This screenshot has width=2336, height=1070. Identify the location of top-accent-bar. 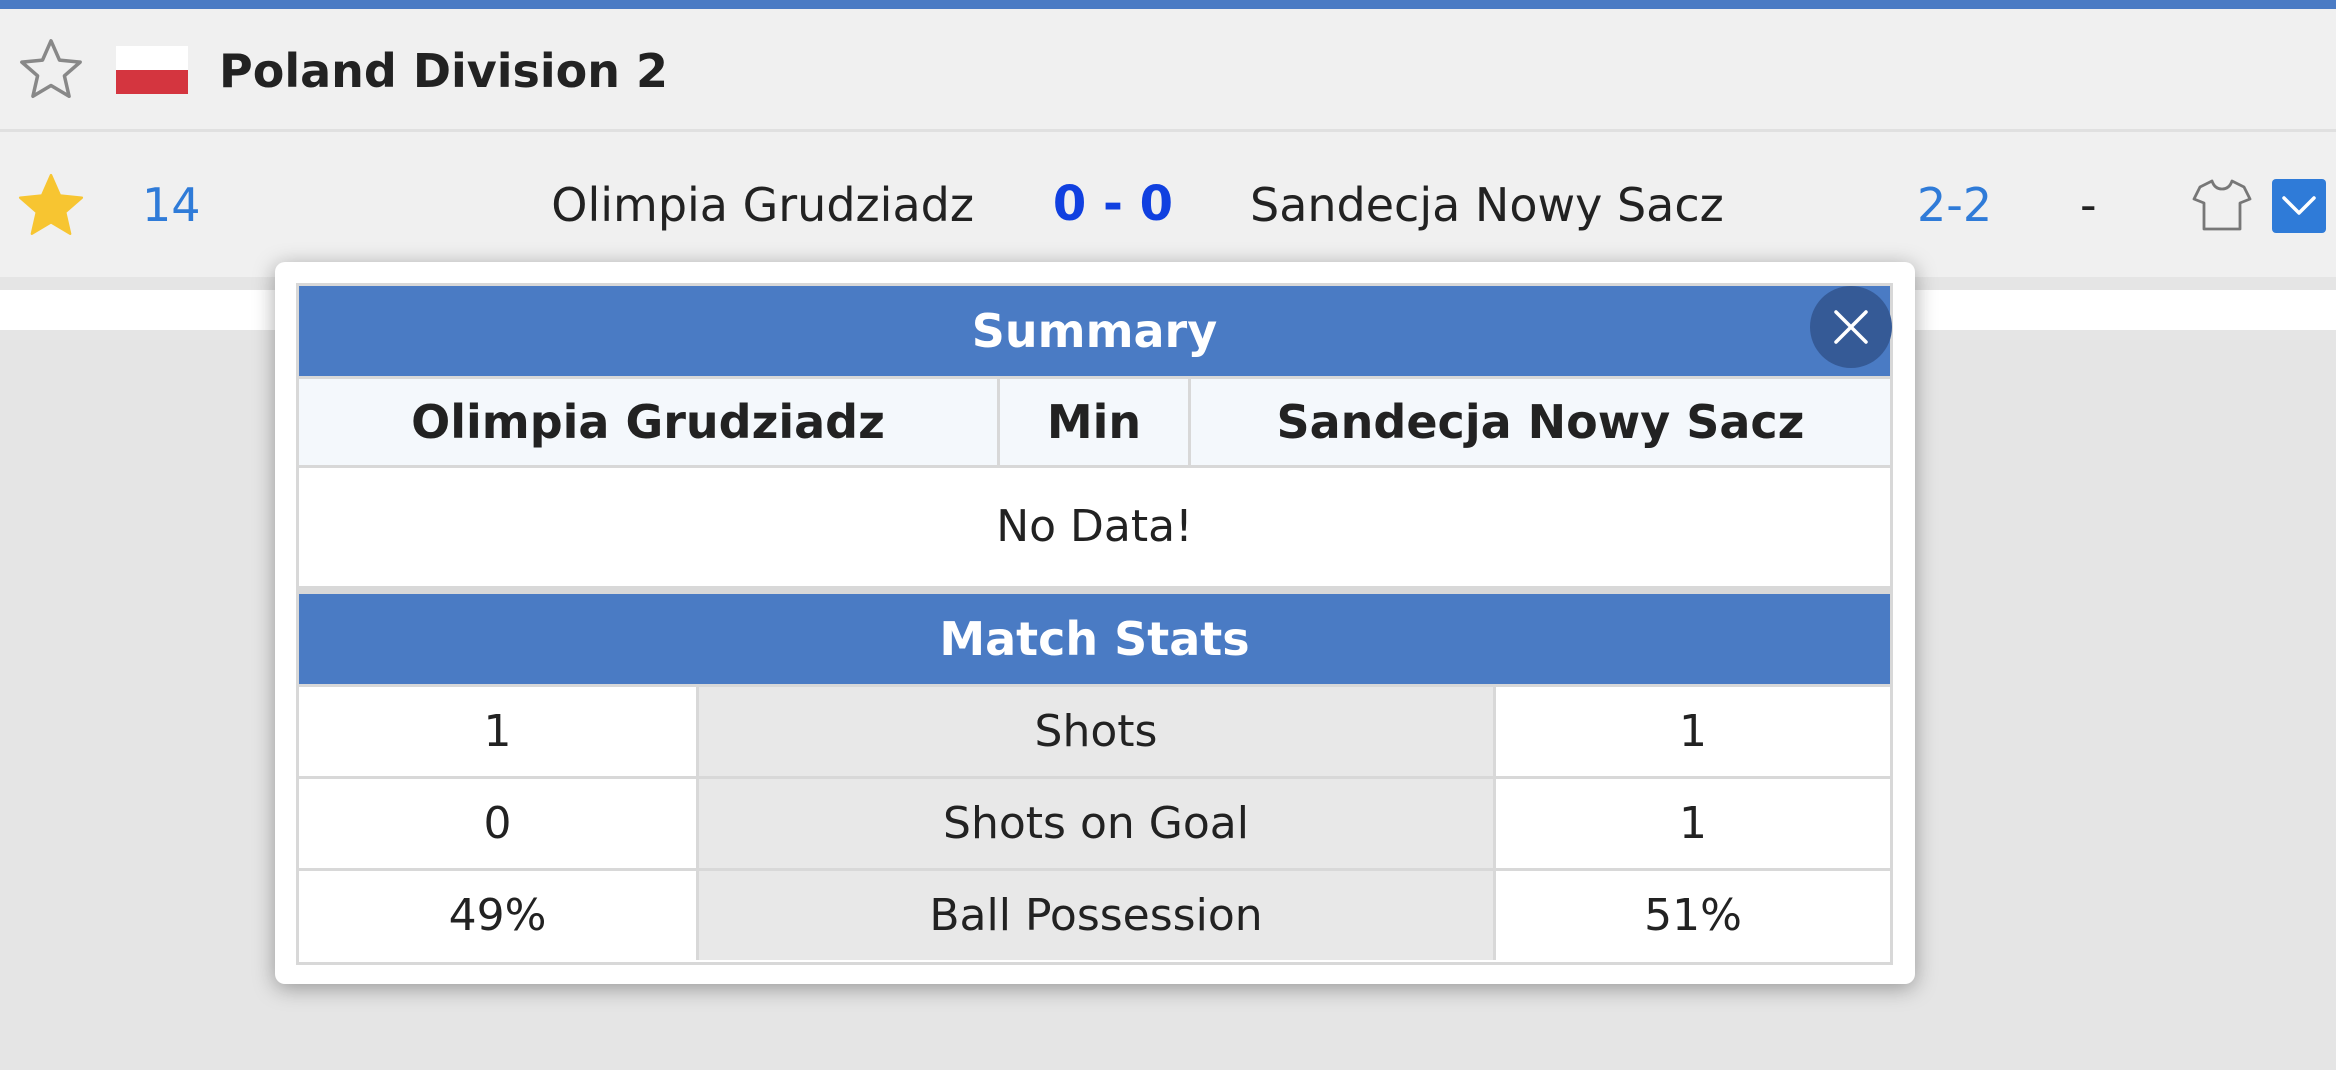
(1168, 4).